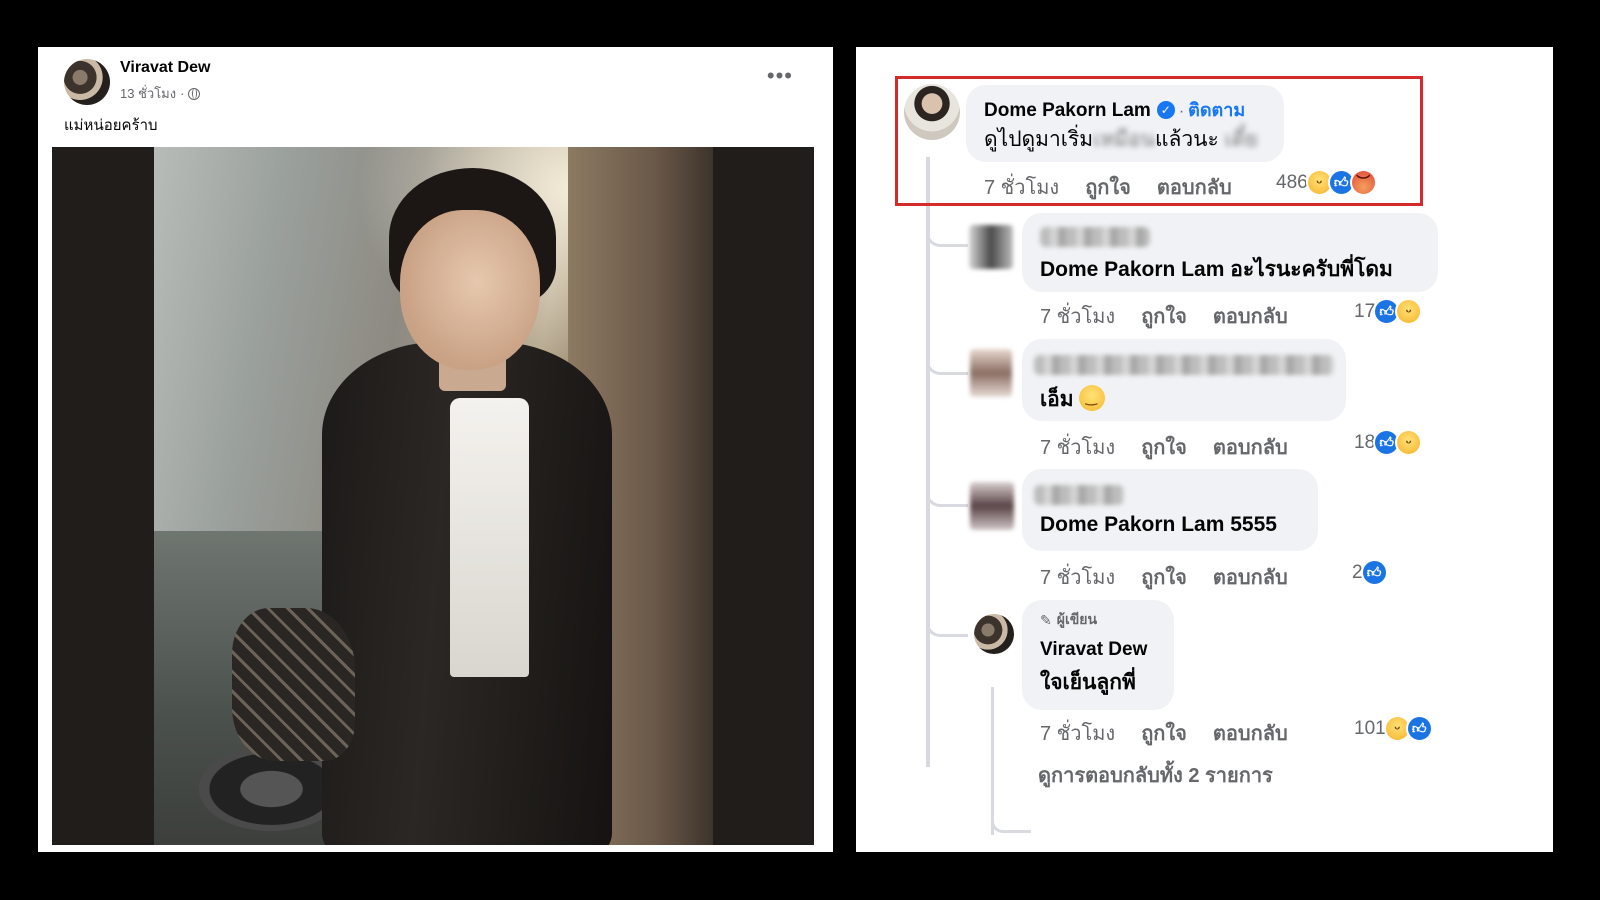 This screenshot has height=900, width=1600. I want to click on reaction-summary: 101 ᵕ 👍︎, so click(1393, 728).